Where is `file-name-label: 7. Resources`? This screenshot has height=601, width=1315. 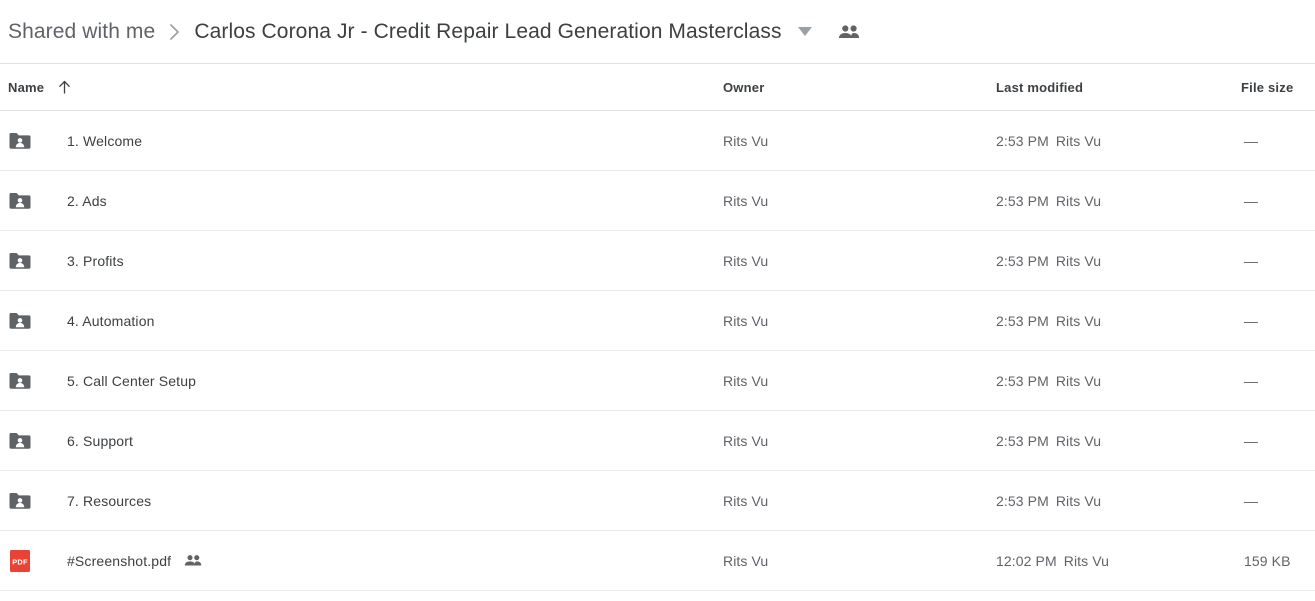
file-name-label: 7. Resources is located at coordinates (109, 500).